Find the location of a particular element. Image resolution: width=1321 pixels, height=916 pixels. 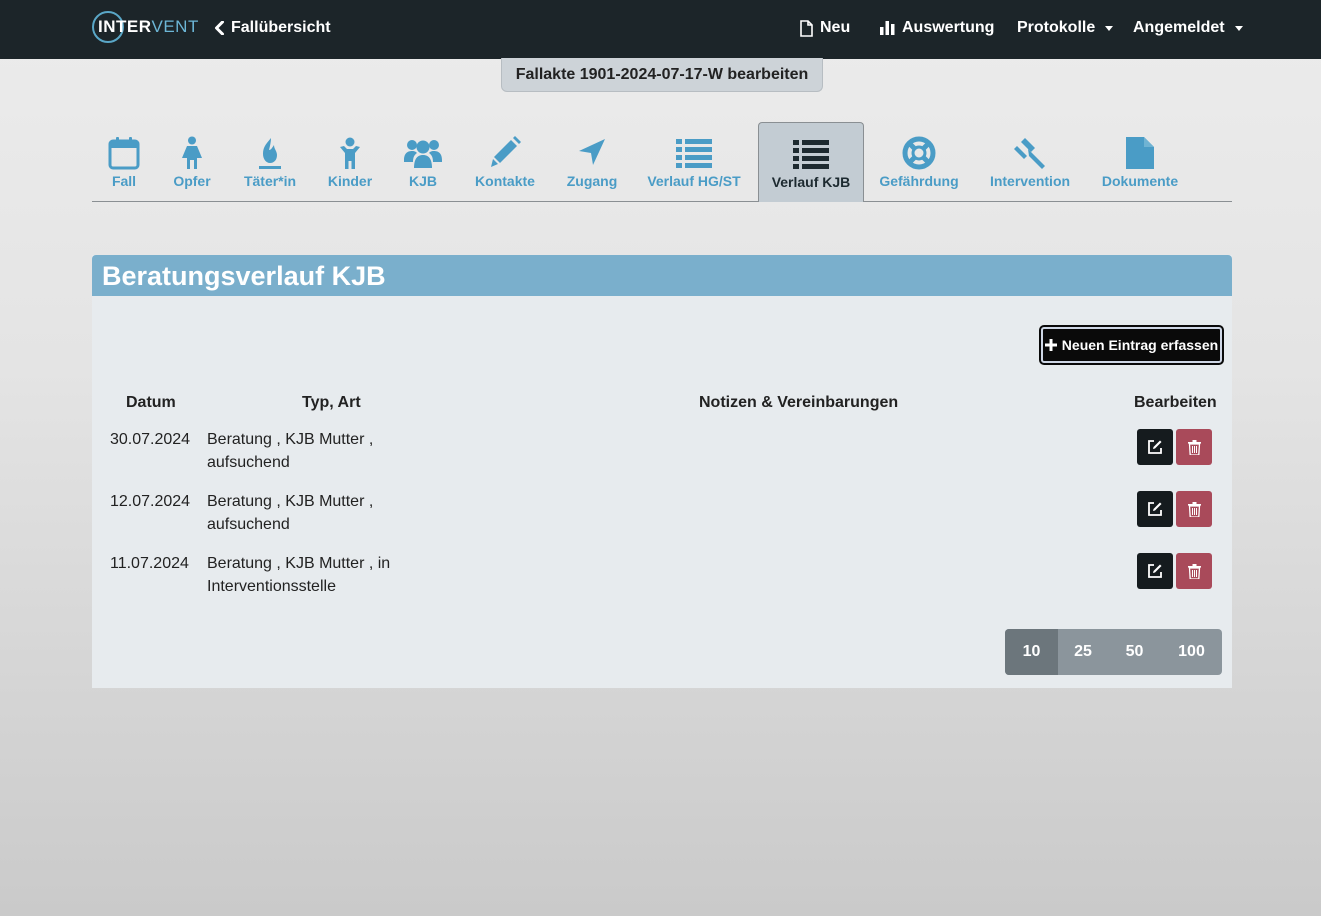

tab-label: Zugang is located at coordinates (592, 181).